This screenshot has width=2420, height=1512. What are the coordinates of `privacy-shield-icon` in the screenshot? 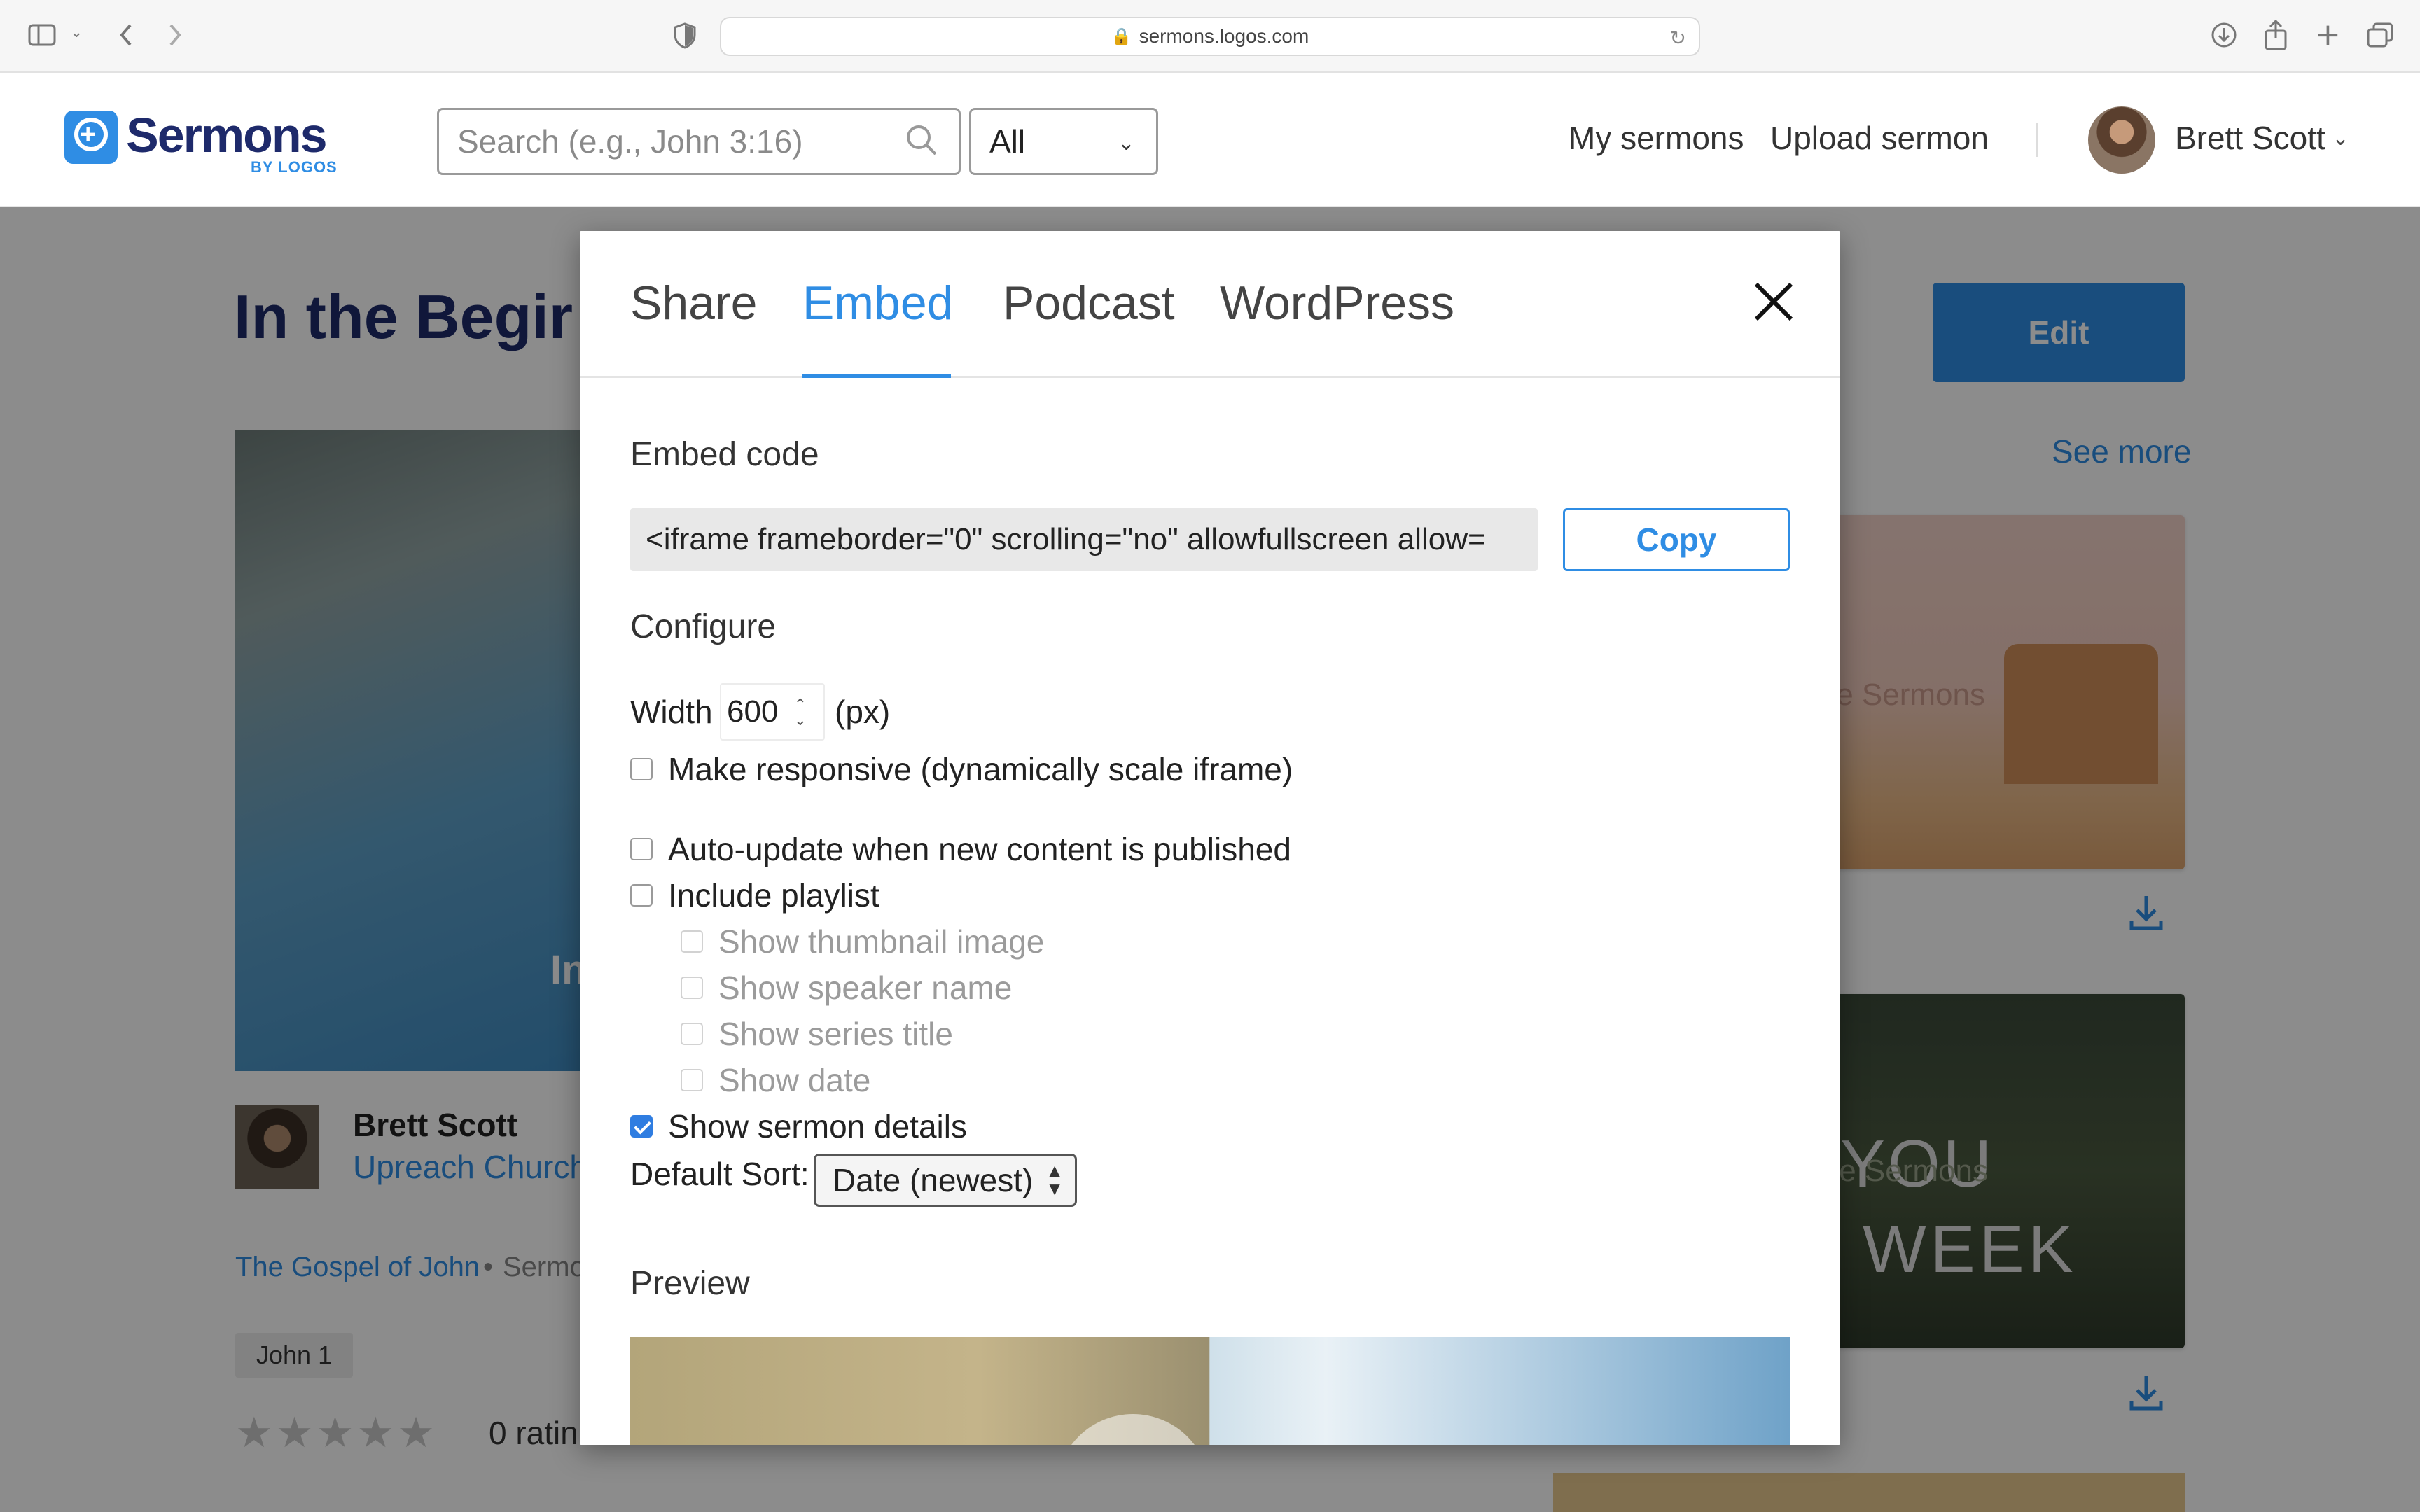 It's located at (685, 37).